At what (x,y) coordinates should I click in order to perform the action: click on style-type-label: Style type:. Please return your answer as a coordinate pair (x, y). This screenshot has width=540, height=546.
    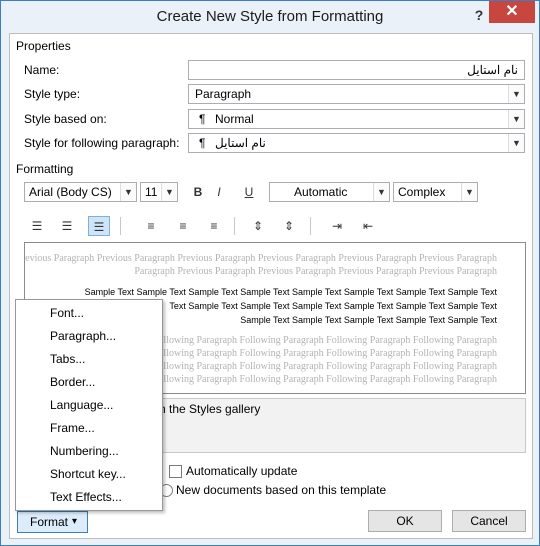
    Looking at the image, I should click on (52, 94).